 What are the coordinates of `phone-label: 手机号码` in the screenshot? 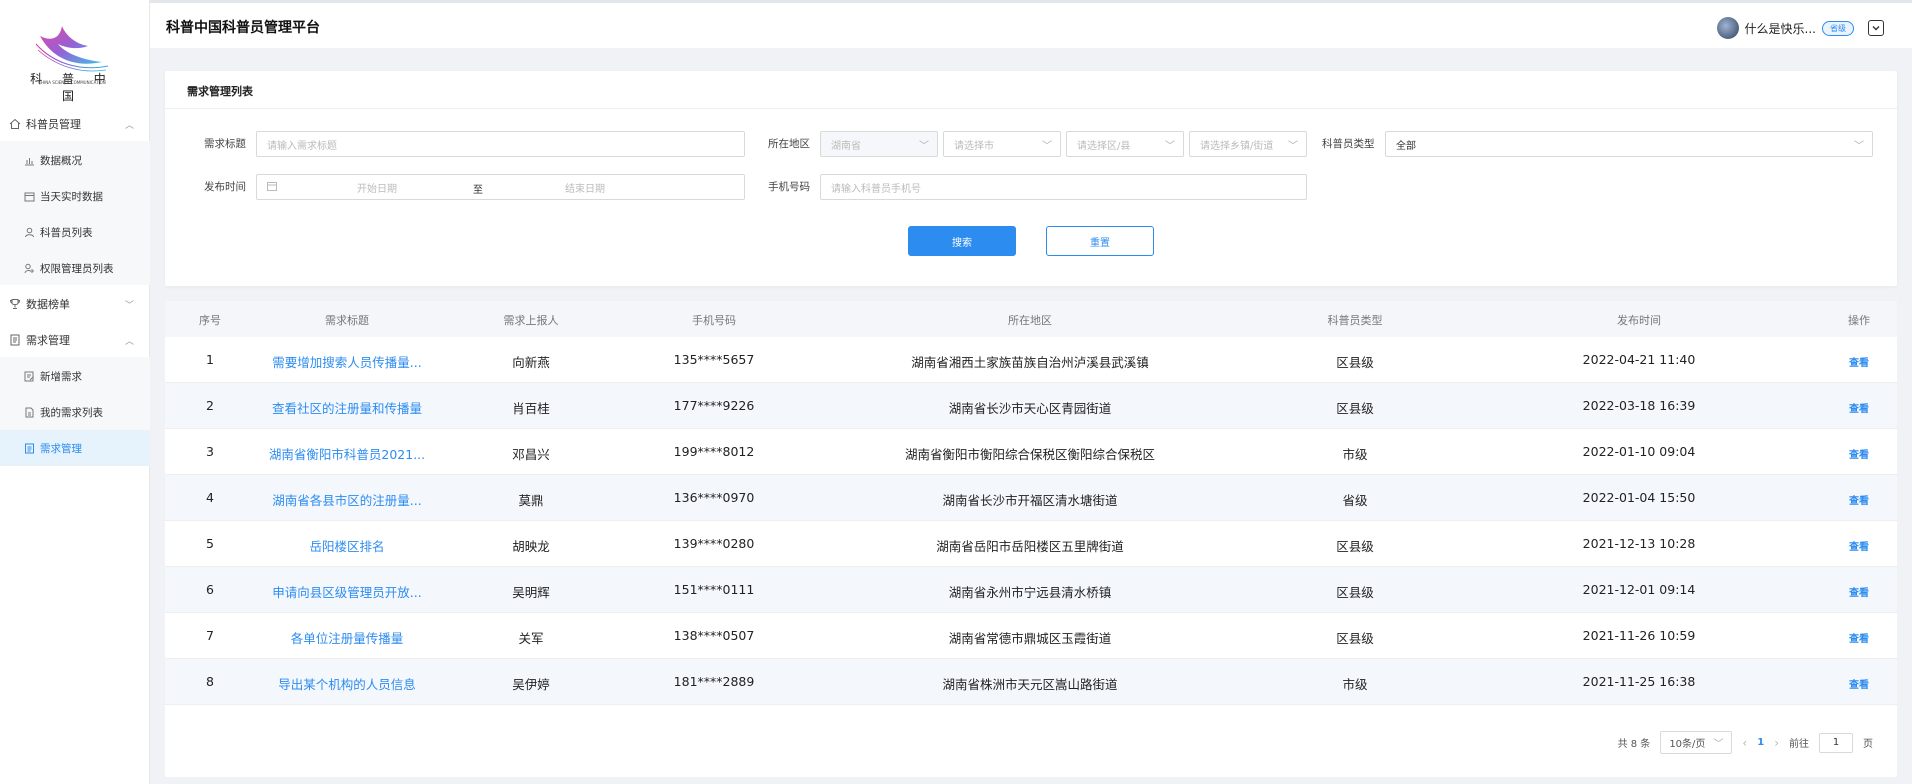 It's located at (789, 187).